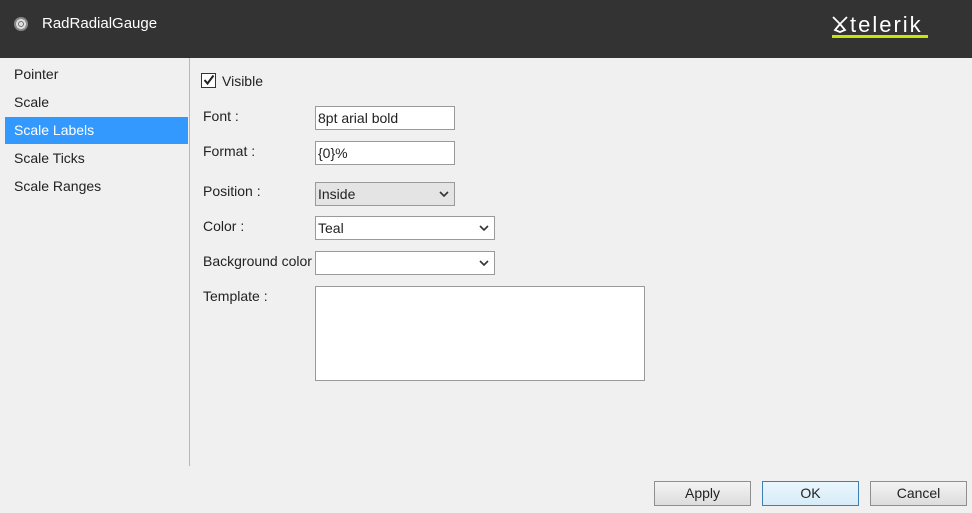 The height and width of the screenshot is (513, 972). Describe the element at coordinates (224, 226) in the screenshot. I see `color-label: Color :` at that location.